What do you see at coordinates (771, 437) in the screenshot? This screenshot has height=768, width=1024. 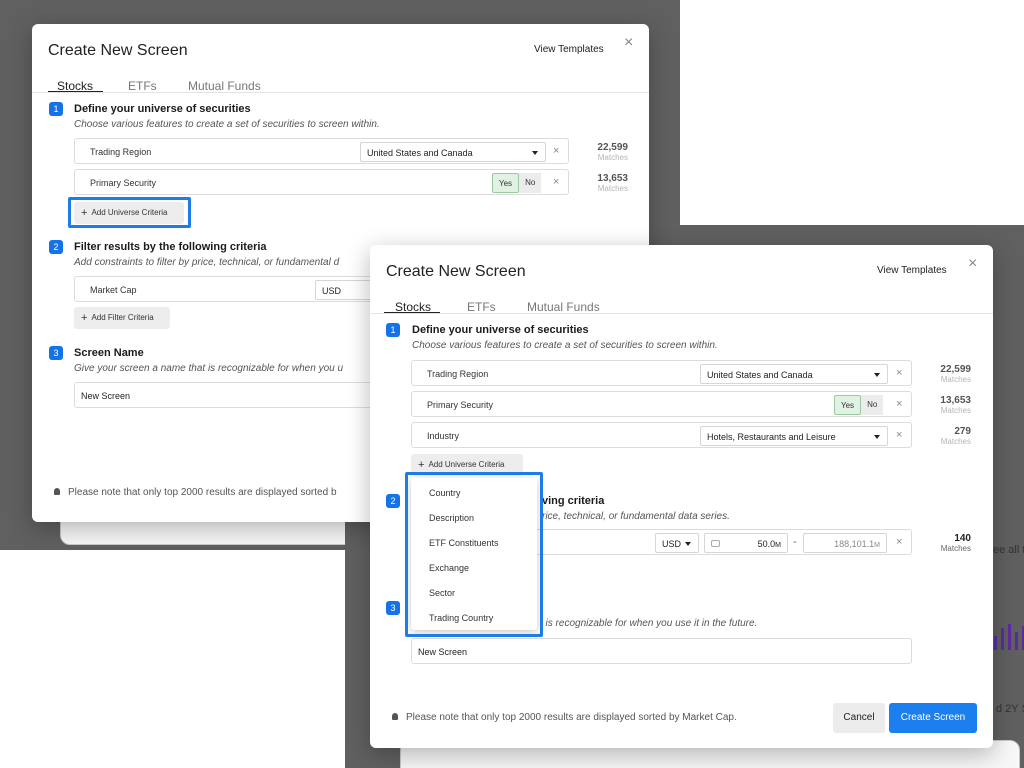 I see `select-value: Hotels, Restaurants and Leisure` at bounding box center [771, 437].